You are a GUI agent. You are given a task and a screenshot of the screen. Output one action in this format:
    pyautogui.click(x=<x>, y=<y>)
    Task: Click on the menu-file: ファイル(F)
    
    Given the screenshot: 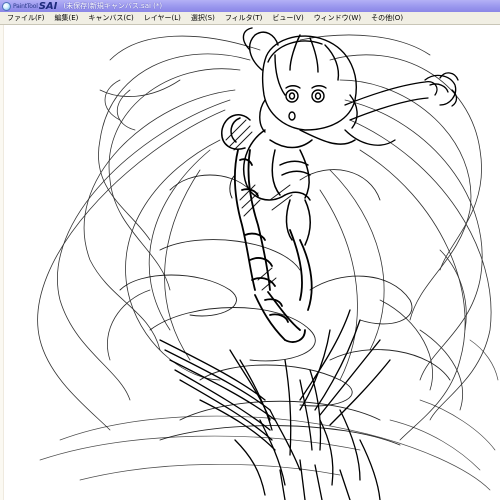 What is the action you would take?
    pyautogui.click(x=26, y=18)
    